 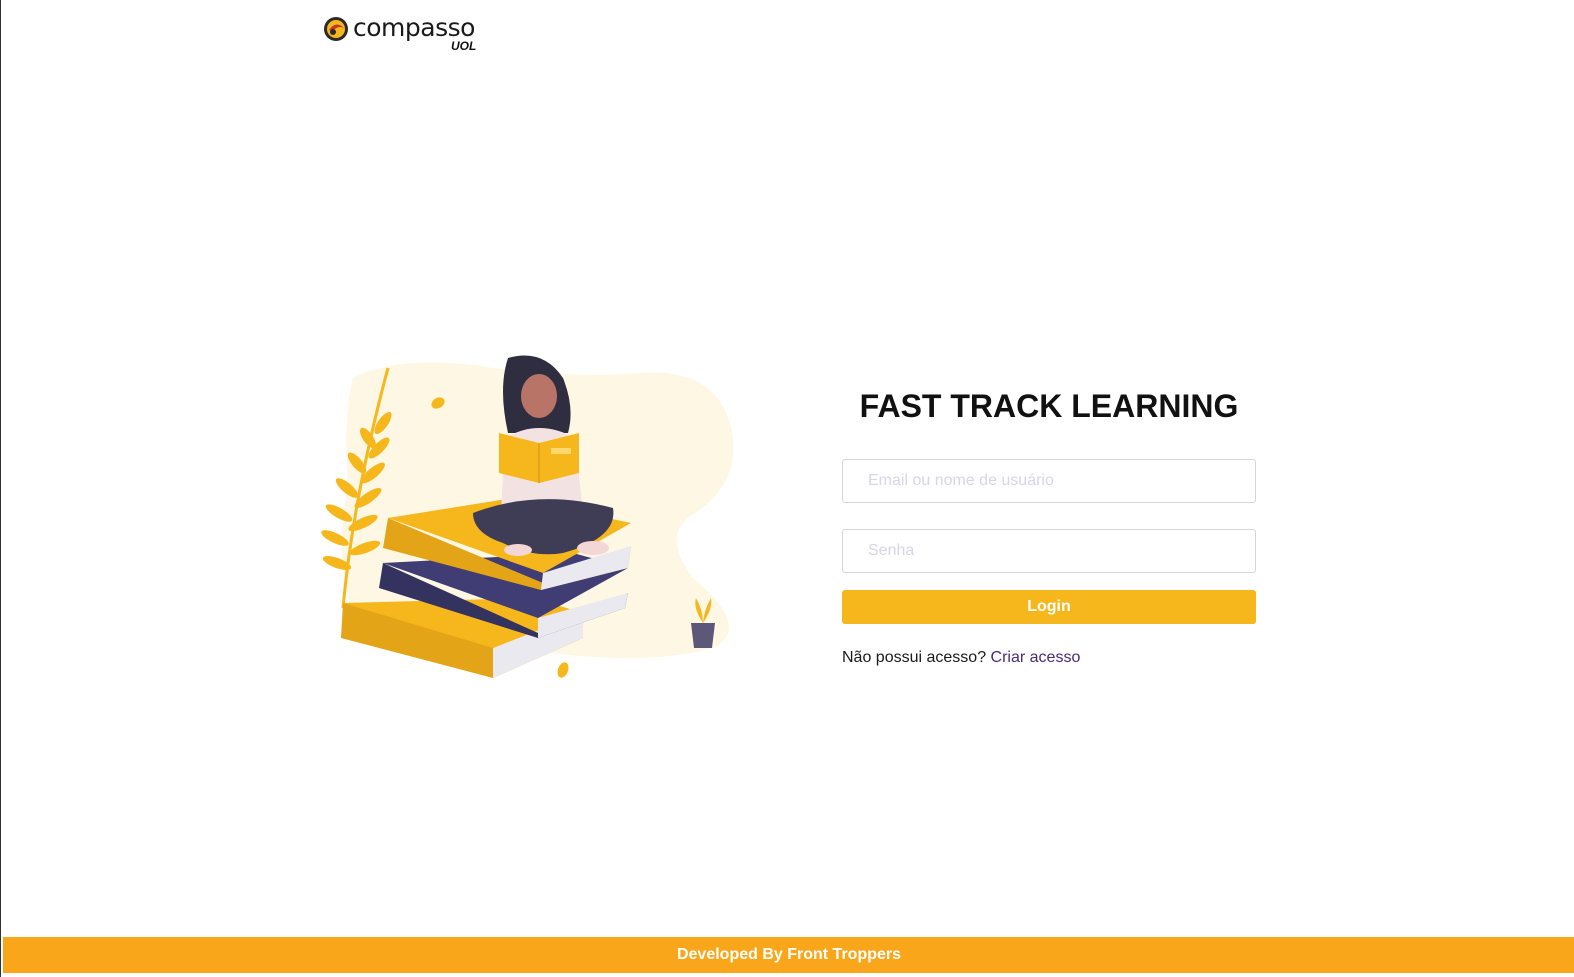 I want to click on login-button: Login, so click(x=1049, y=607).